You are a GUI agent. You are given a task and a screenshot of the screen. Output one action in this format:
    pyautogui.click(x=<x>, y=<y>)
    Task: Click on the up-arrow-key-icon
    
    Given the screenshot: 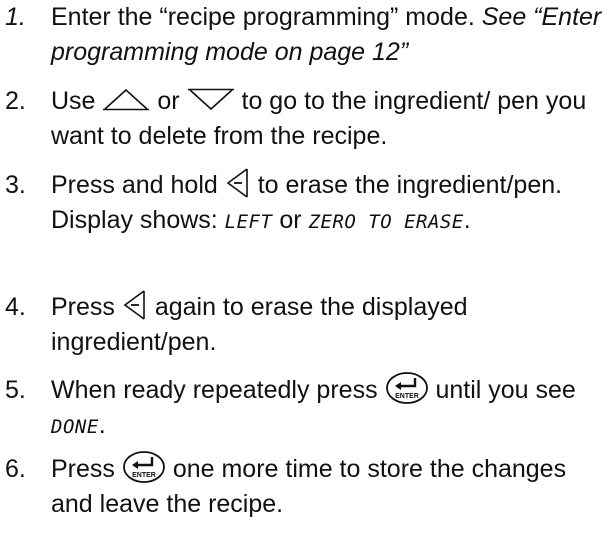 What is the action you would take?
    pyautogui.click(x=126, y=99)
    